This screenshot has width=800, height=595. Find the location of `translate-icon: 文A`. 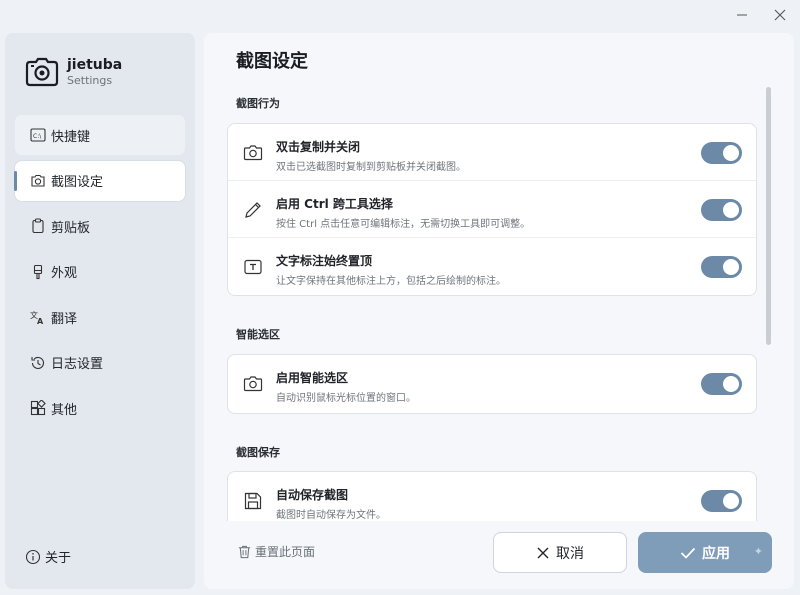

translate-icon: 文A is located at coordinates (38, 317).